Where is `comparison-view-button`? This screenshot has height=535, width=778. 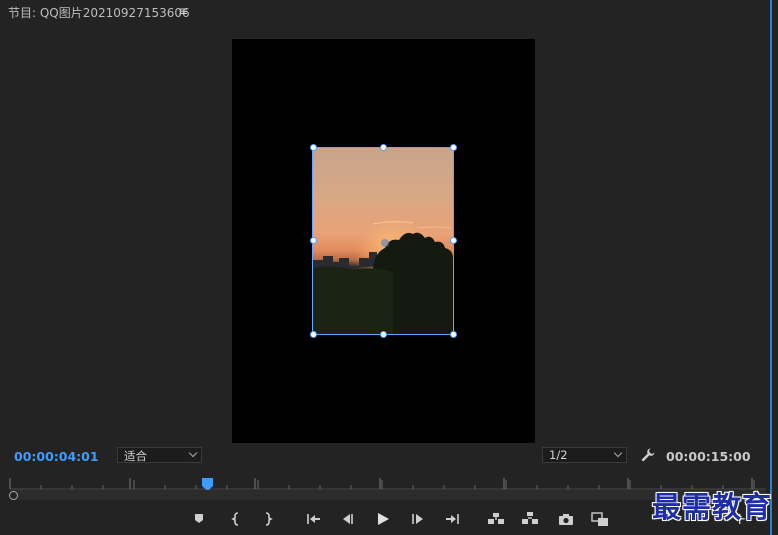
comparison-view-button is located at coordinates (600, 519).